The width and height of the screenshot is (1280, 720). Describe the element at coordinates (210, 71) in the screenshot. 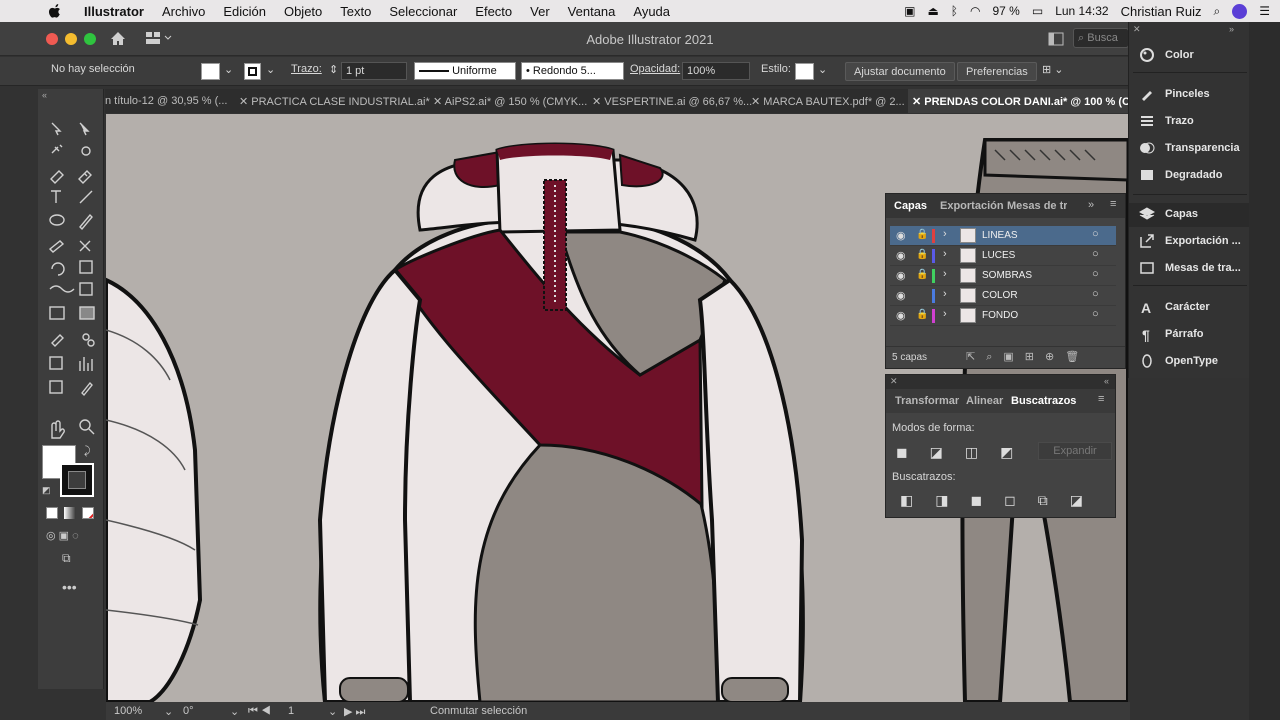

I see `fill-swatch` at that location.